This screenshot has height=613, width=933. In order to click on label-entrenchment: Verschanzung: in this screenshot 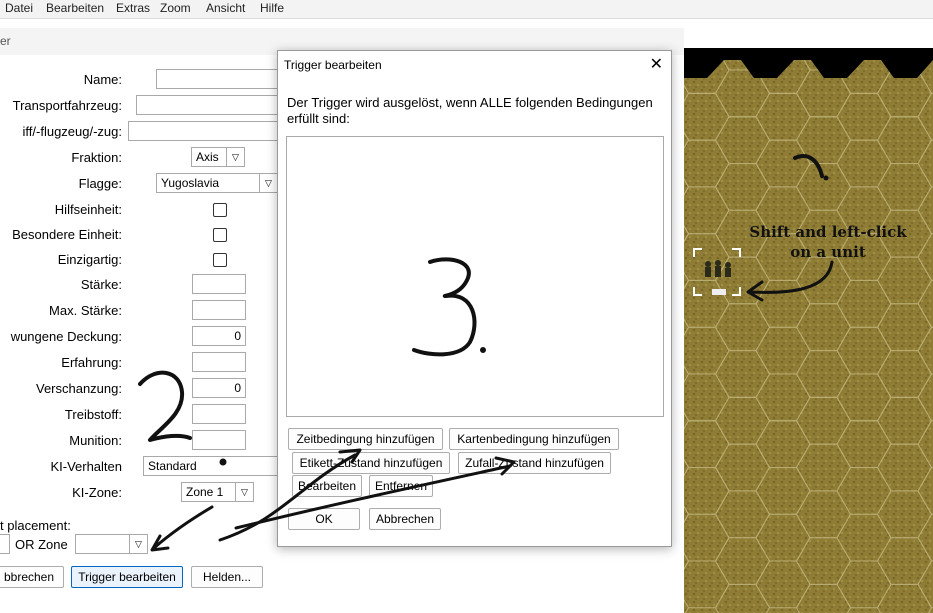, I will do `click(78, 388)`.